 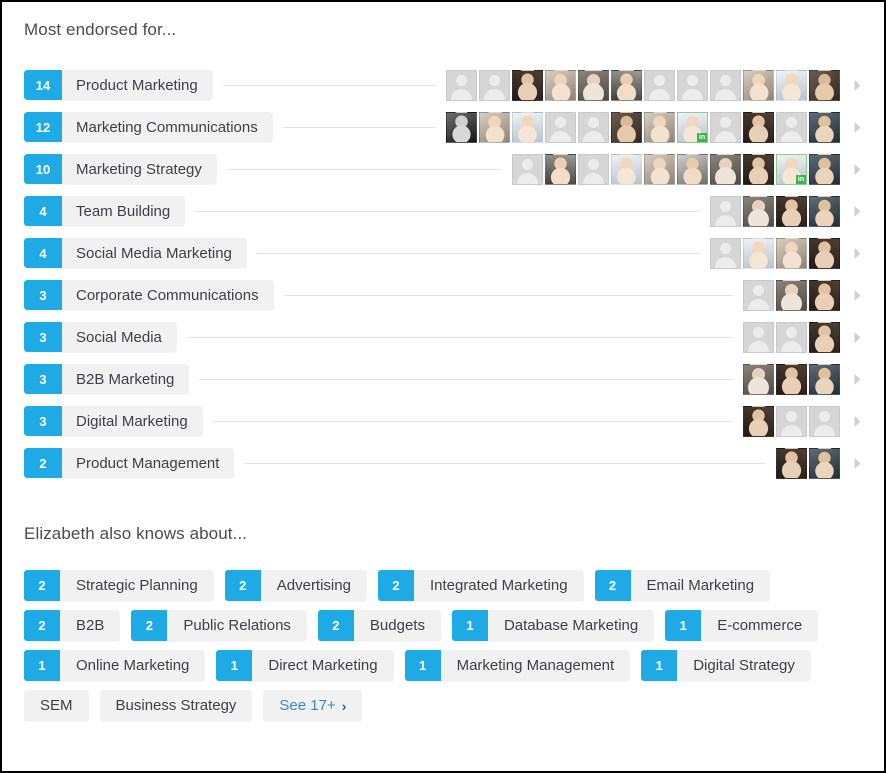 I want to click on skill-pill: 3 Corporate Communications, so click(x=149, y=295).